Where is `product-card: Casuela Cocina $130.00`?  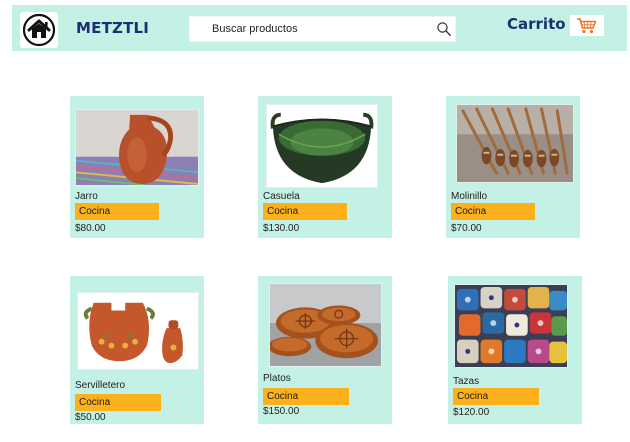 product-card: Casuela Cocina $130.00 is located at coordinates (325, 167).